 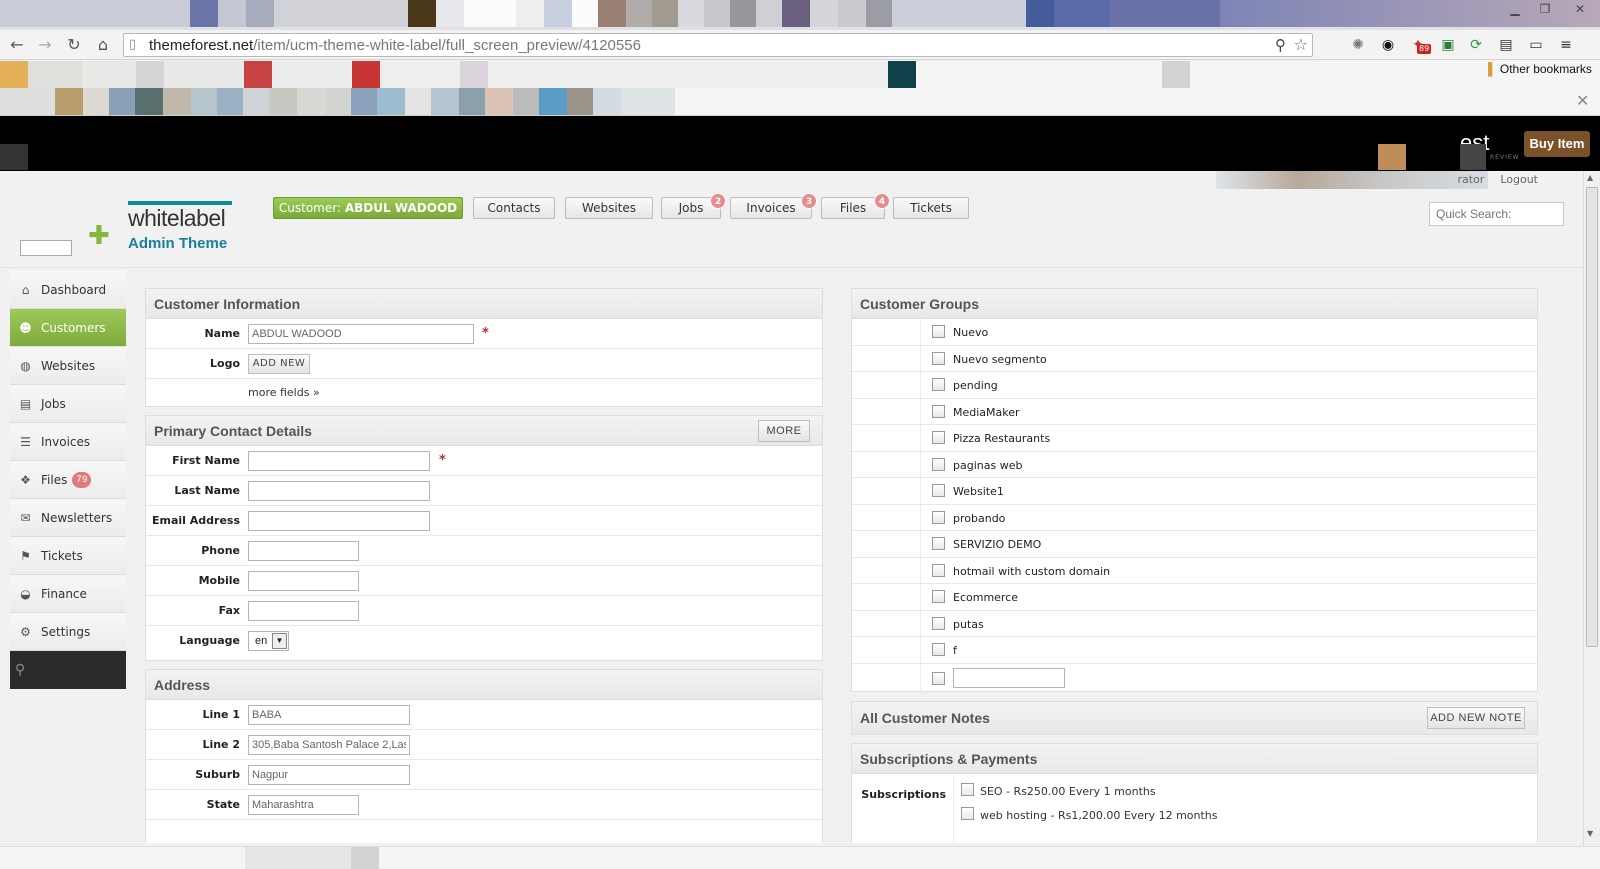 I want to click on more-button: MORE, so click(x=784, y=431).